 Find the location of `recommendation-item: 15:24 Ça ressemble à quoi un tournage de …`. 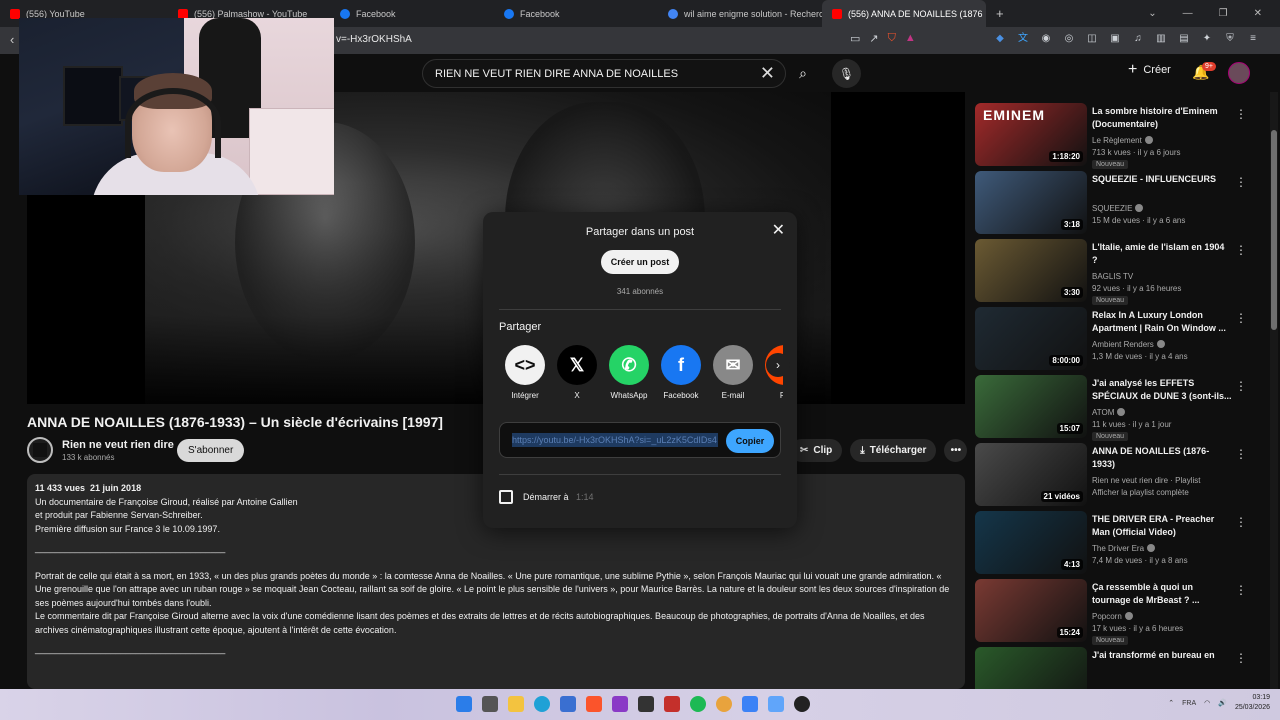

recommendation-item: 15:24 Ça ressemble à quoi un tournage de … is located at coordinates (1110, 612).